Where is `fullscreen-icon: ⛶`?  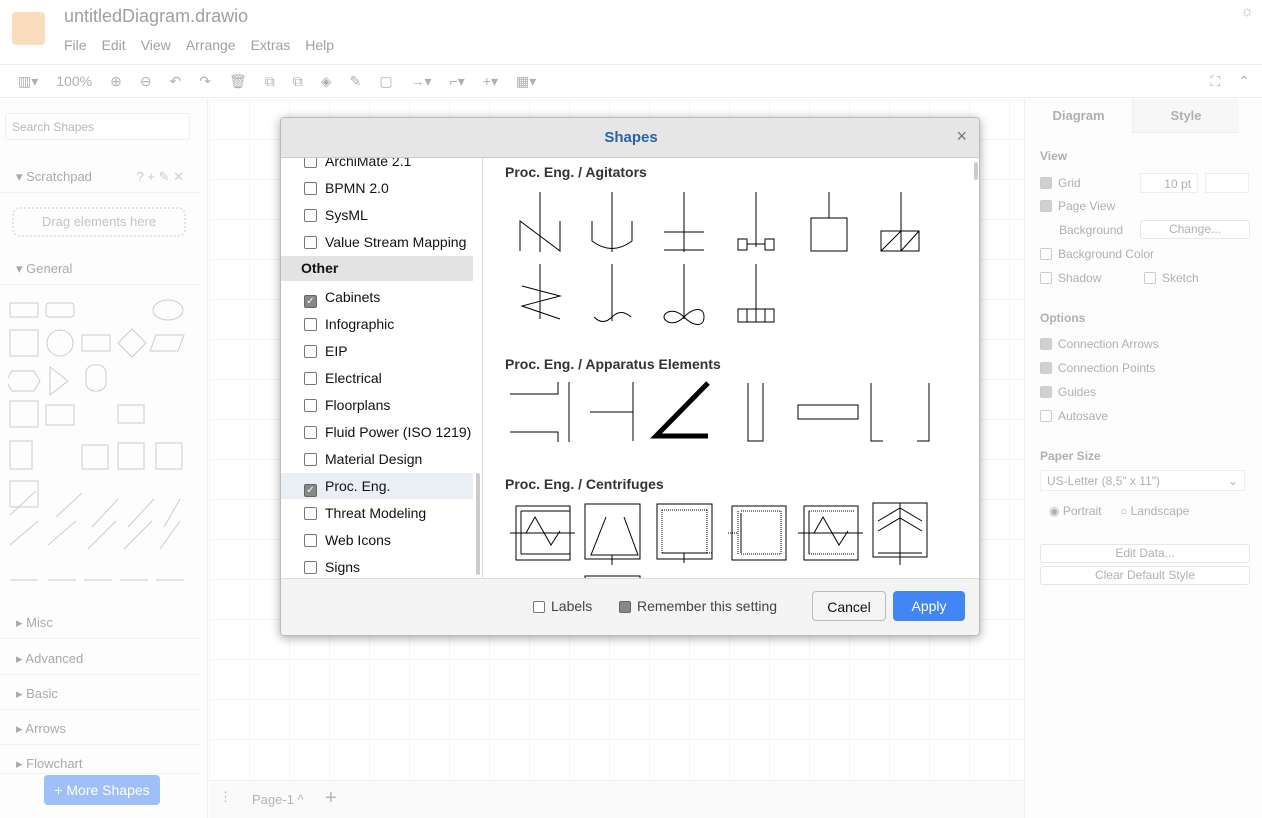 fullscreen-icon: ⛶ is located at coordinates (1215, 81).